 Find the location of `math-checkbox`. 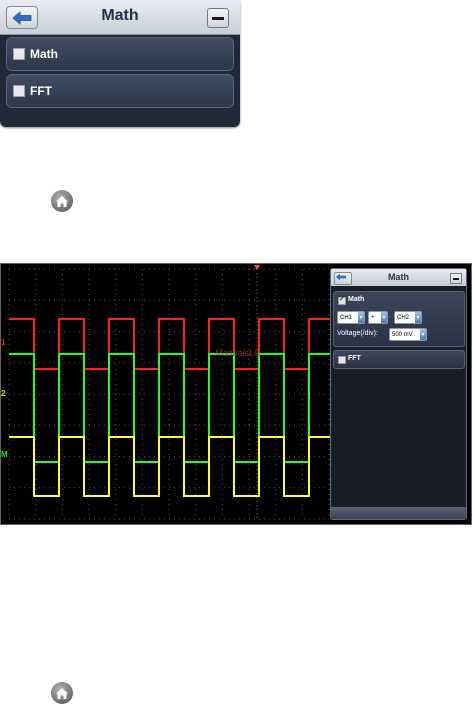

math-checkbox is located at coordinates (19, 54).